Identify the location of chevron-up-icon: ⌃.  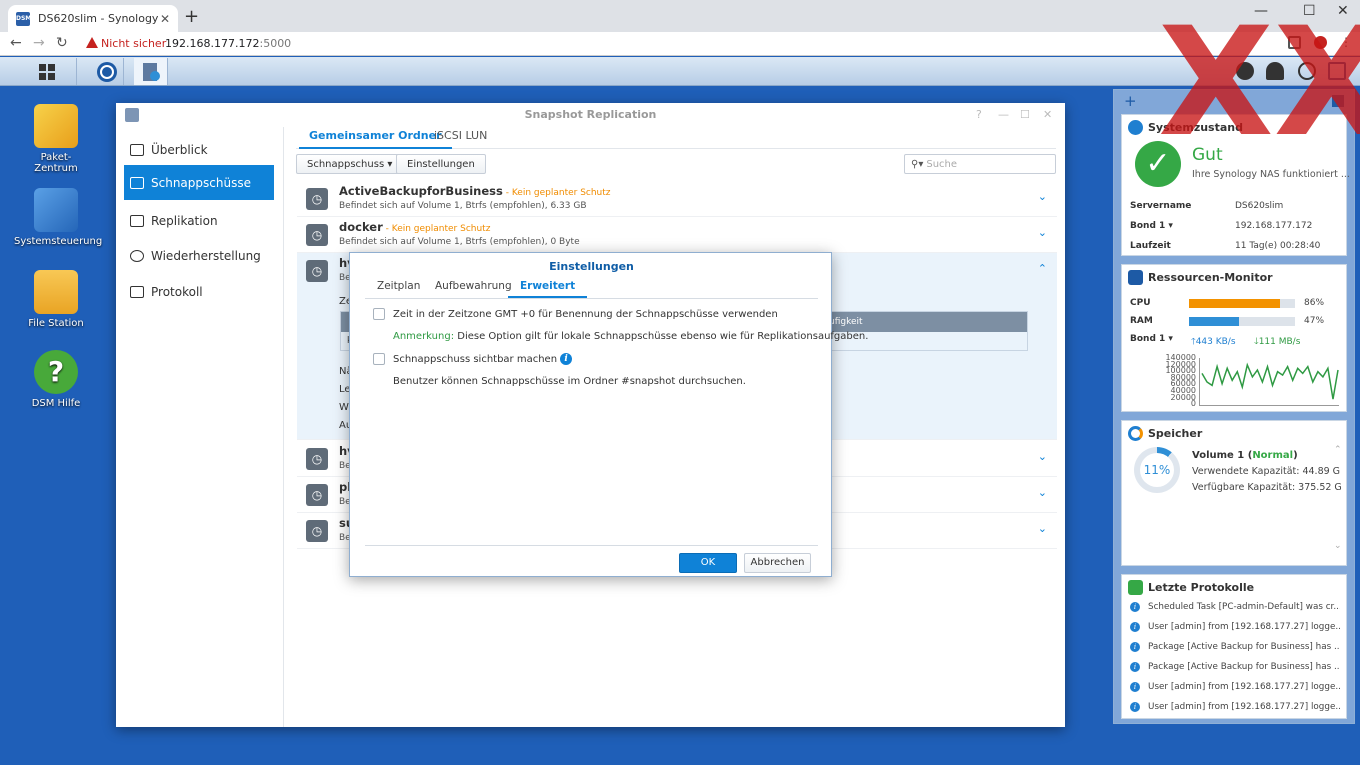
(1042, 268).